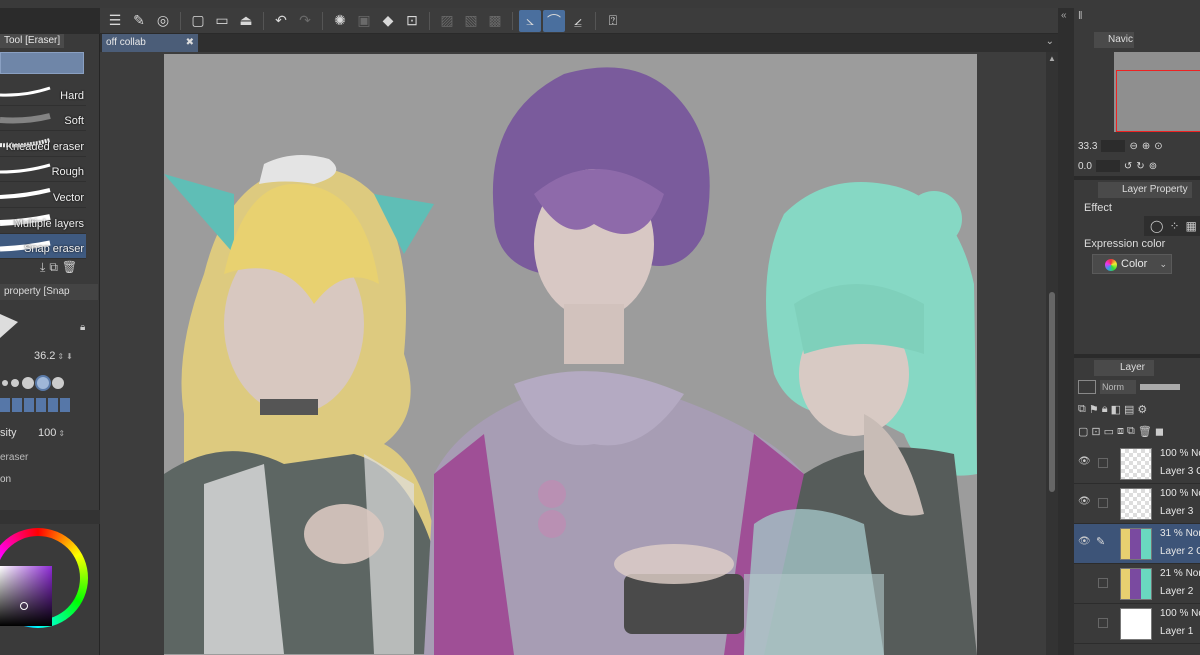  What do you see at coordinates (1160, 387) in the screenshot?
I see `opacity-slider` at bounding box center [1160, 387].